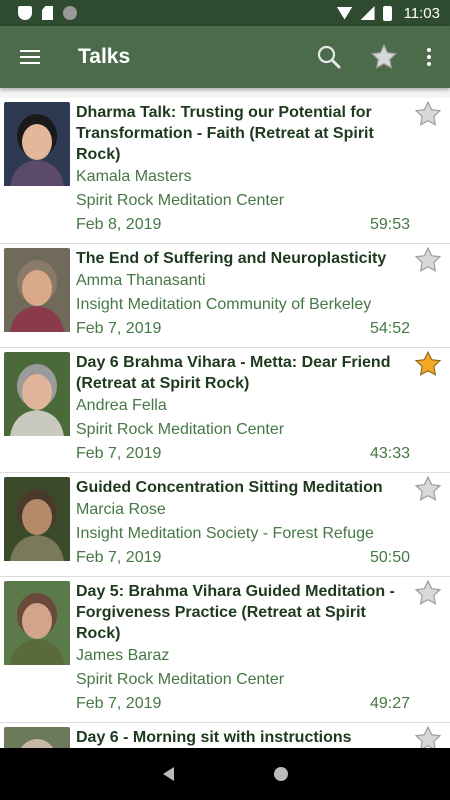 This screenshot has width=450, height=800. Describe the element at coordinates (25, 13) in the screenshot. I see `shield-icon` at that location.